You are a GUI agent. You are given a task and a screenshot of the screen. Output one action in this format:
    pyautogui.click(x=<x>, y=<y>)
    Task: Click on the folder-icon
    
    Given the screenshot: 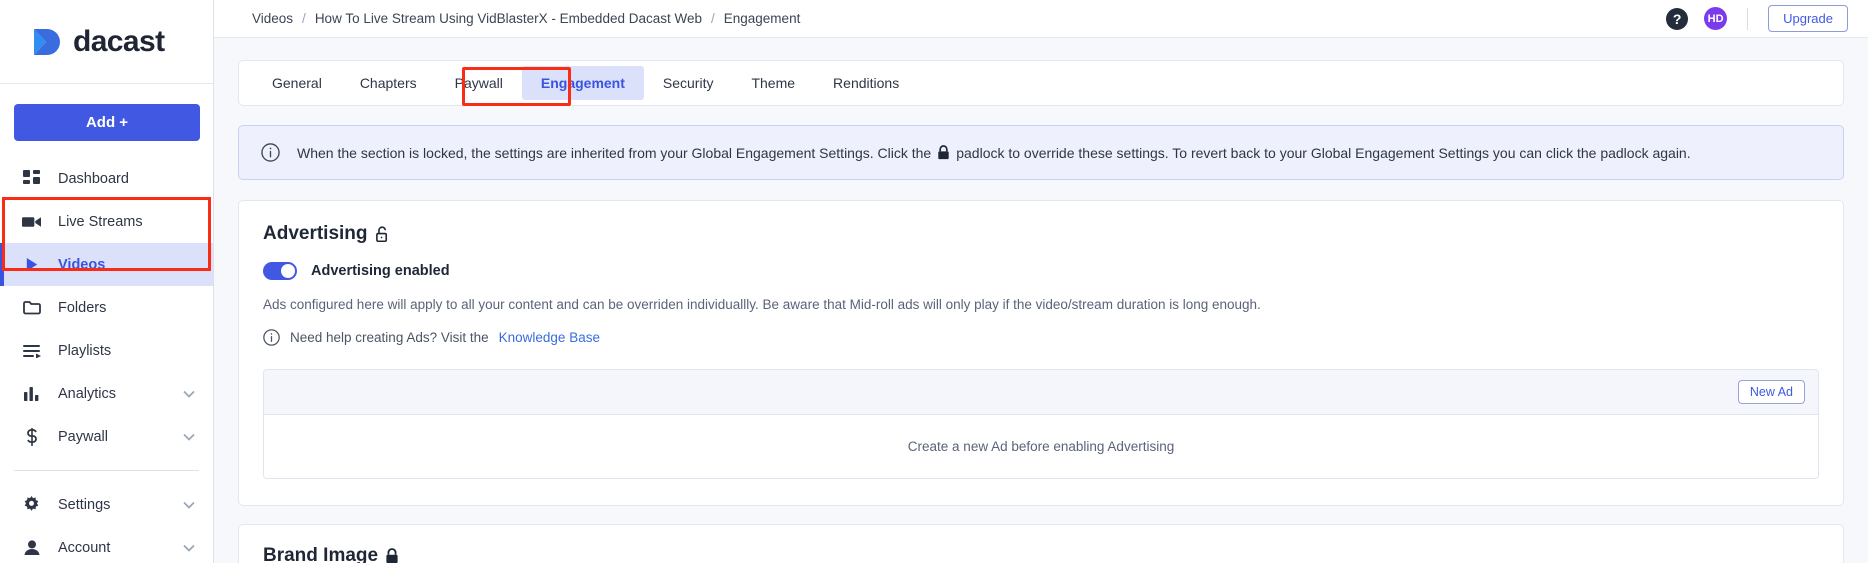 What is the action you would take?
    pyautogui.click(x=31, y=307)
    